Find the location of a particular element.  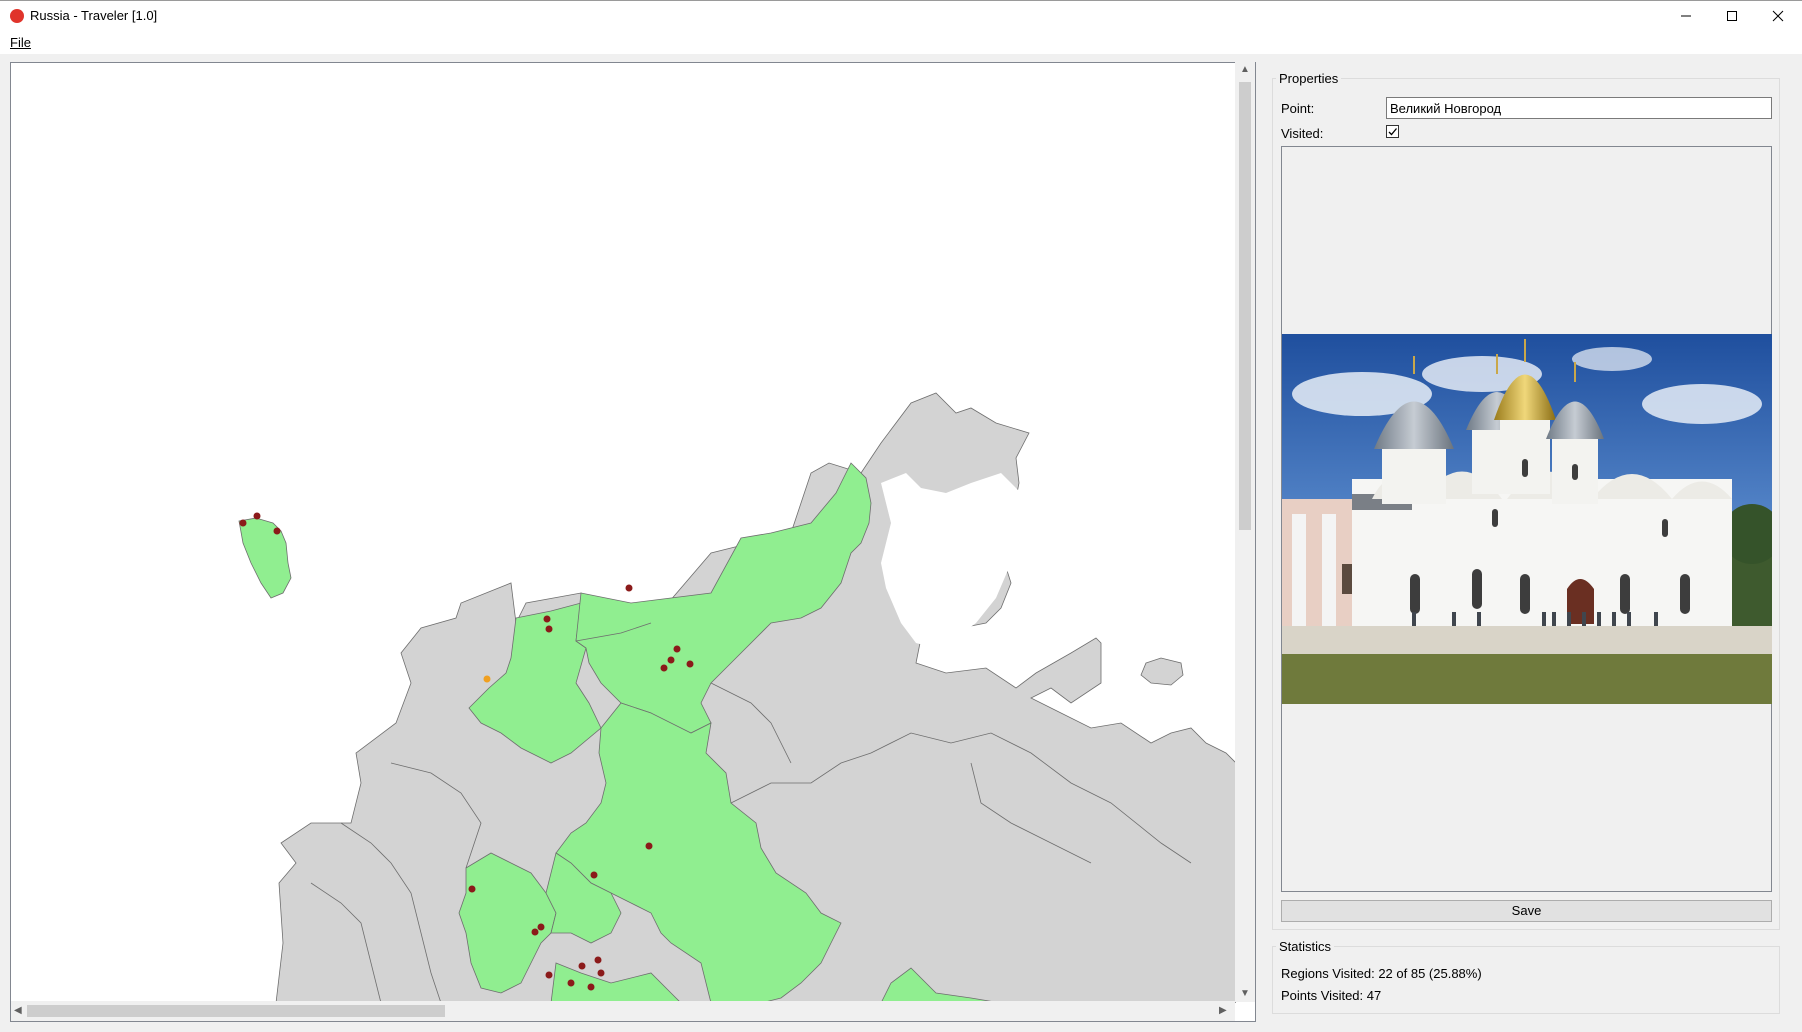

scroll-right-icon: ▶ is located at coordinates (1223, 1010).